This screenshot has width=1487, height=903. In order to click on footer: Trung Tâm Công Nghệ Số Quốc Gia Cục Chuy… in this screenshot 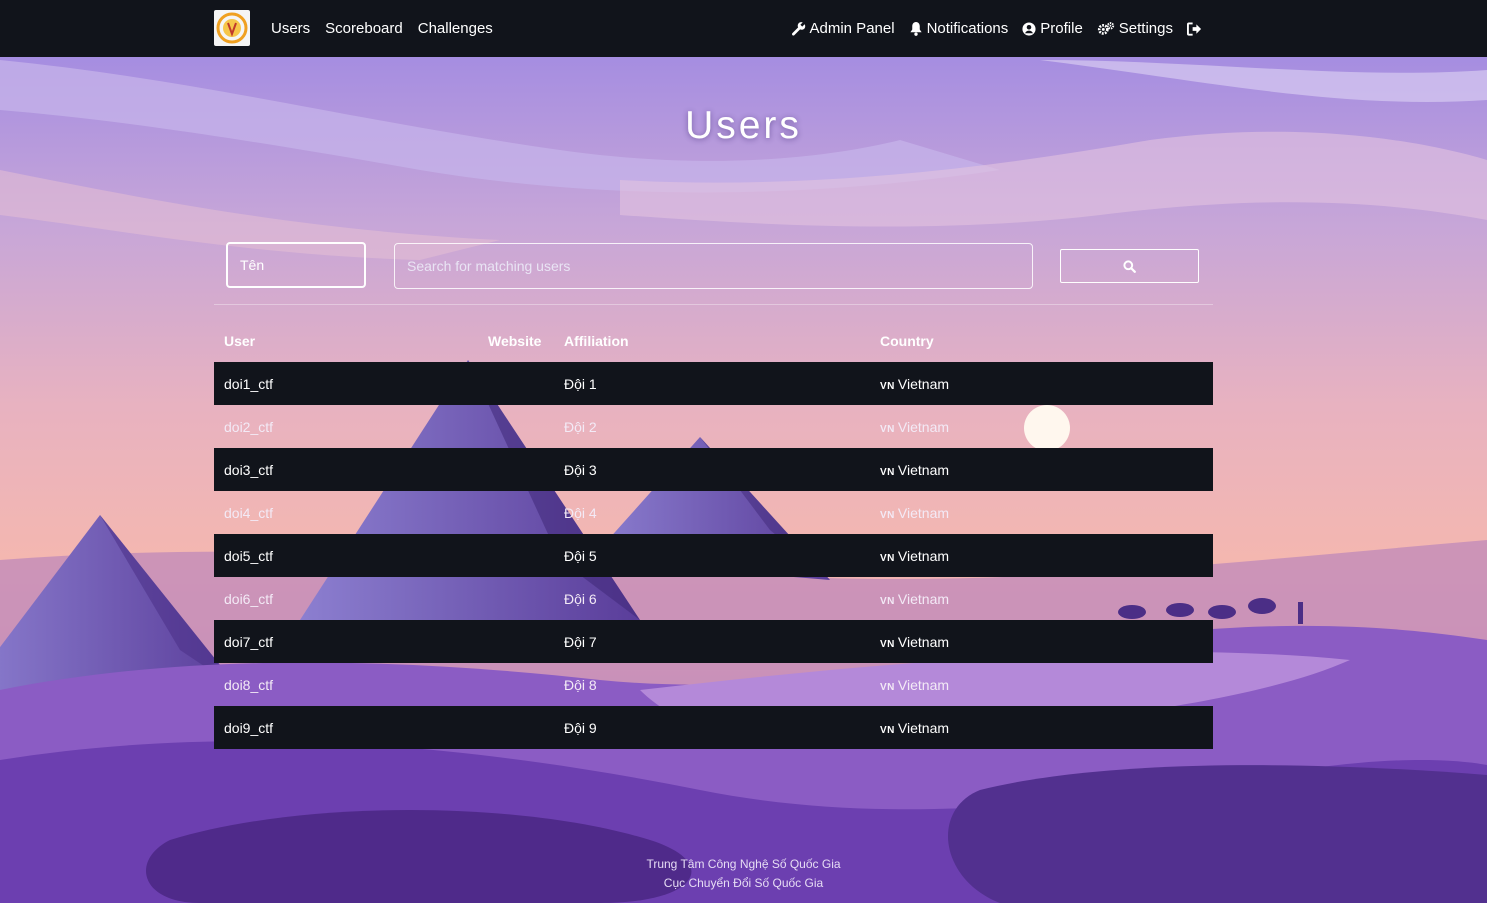, I will do `click(743, 874)`.